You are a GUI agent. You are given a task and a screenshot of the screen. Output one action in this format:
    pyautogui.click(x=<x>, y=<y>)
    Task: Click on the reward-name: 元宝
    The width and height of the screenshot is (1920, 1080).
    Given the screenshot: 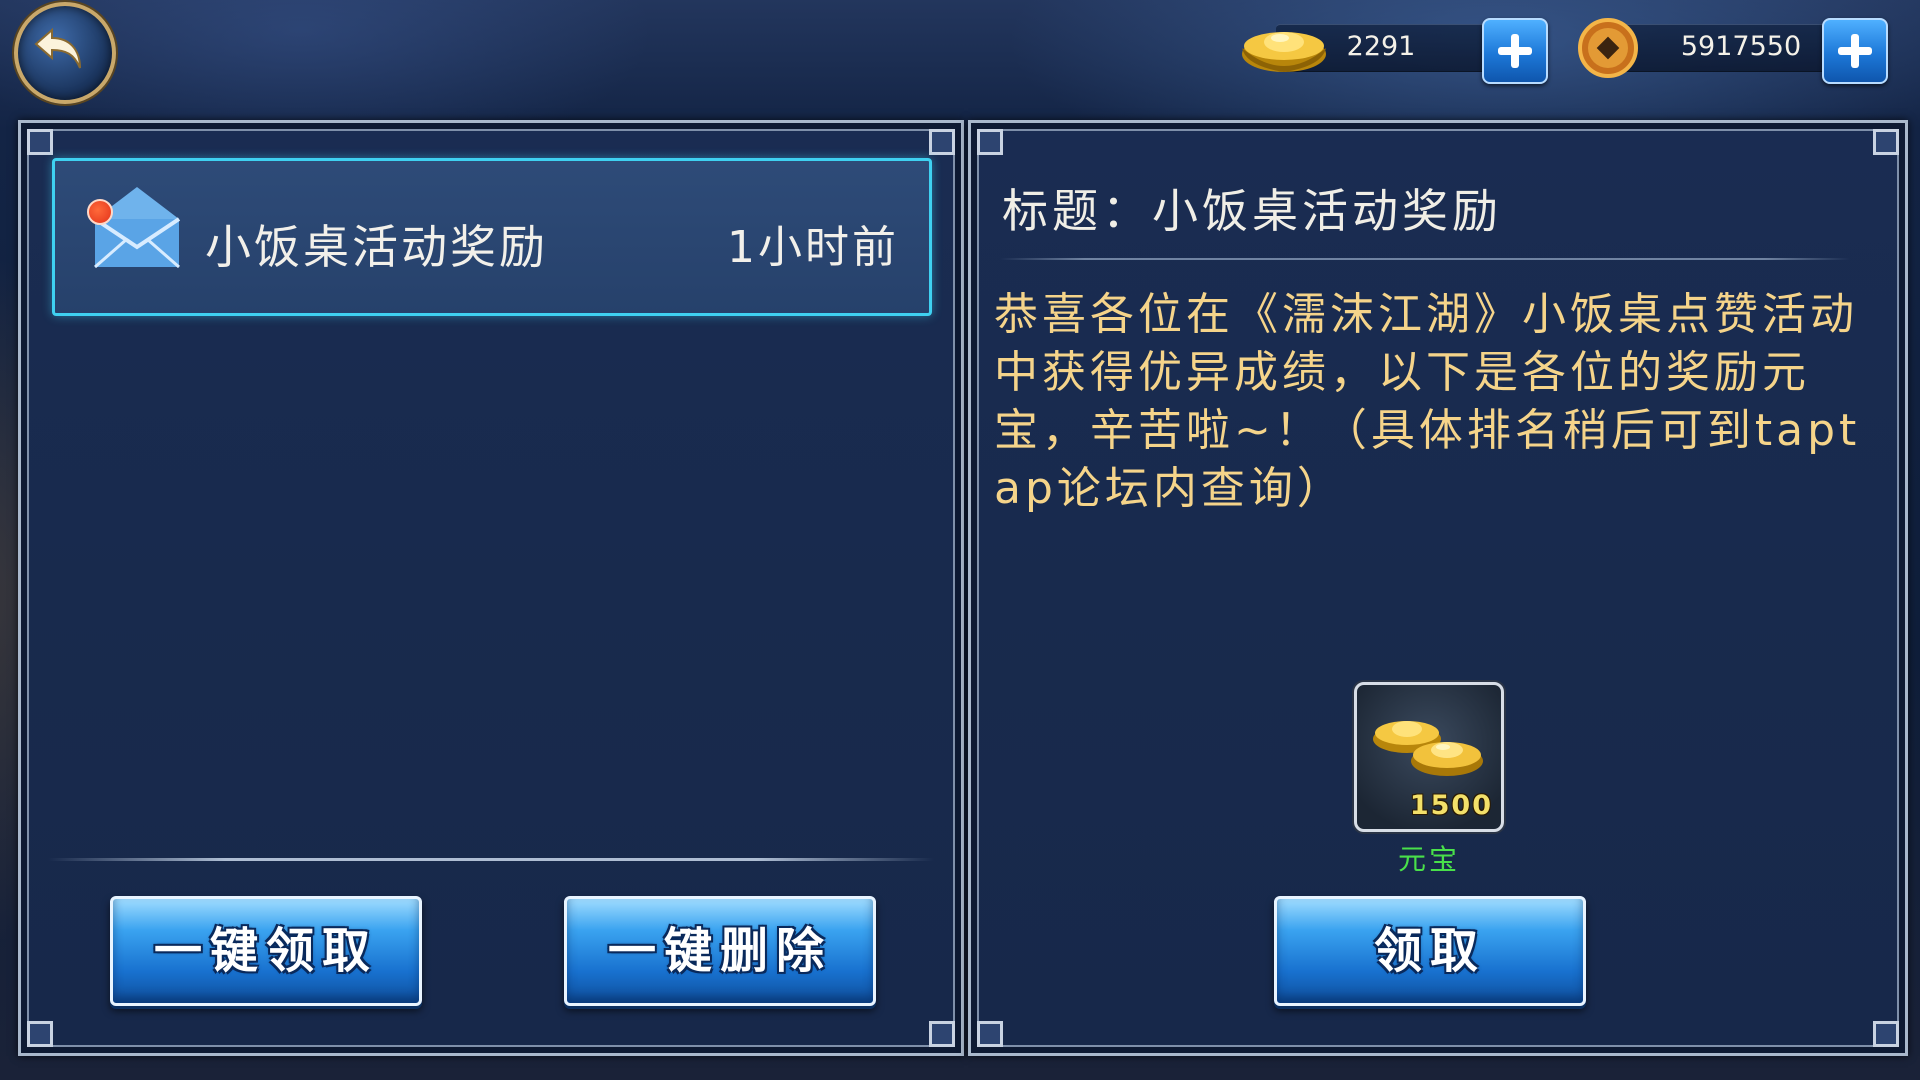 What is the action you would take?
    pyautogui.click(x=1428, y=859)
    